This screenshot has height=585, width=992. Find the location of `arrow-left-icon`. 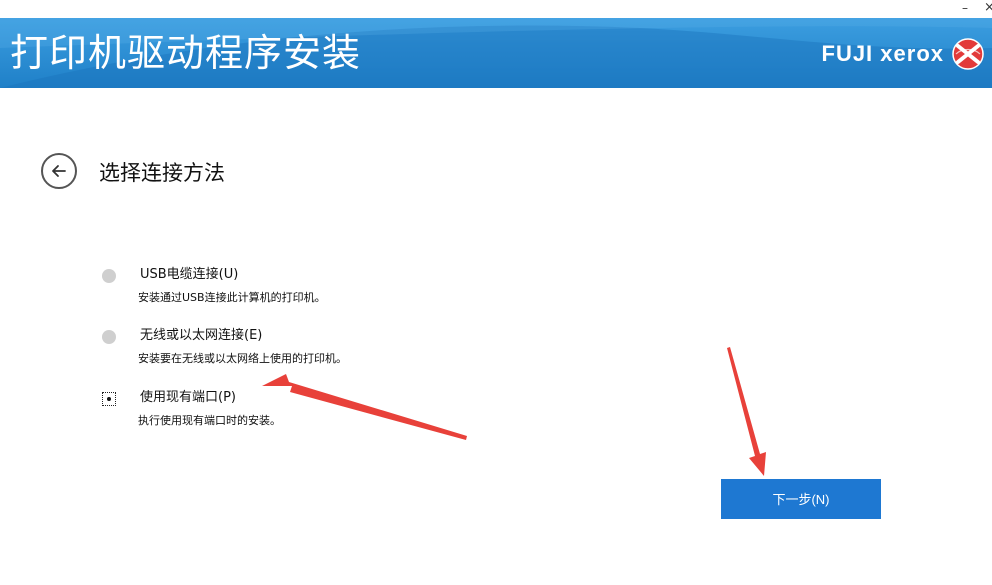

arrow-left-icon is located at coordinates (59, 171).